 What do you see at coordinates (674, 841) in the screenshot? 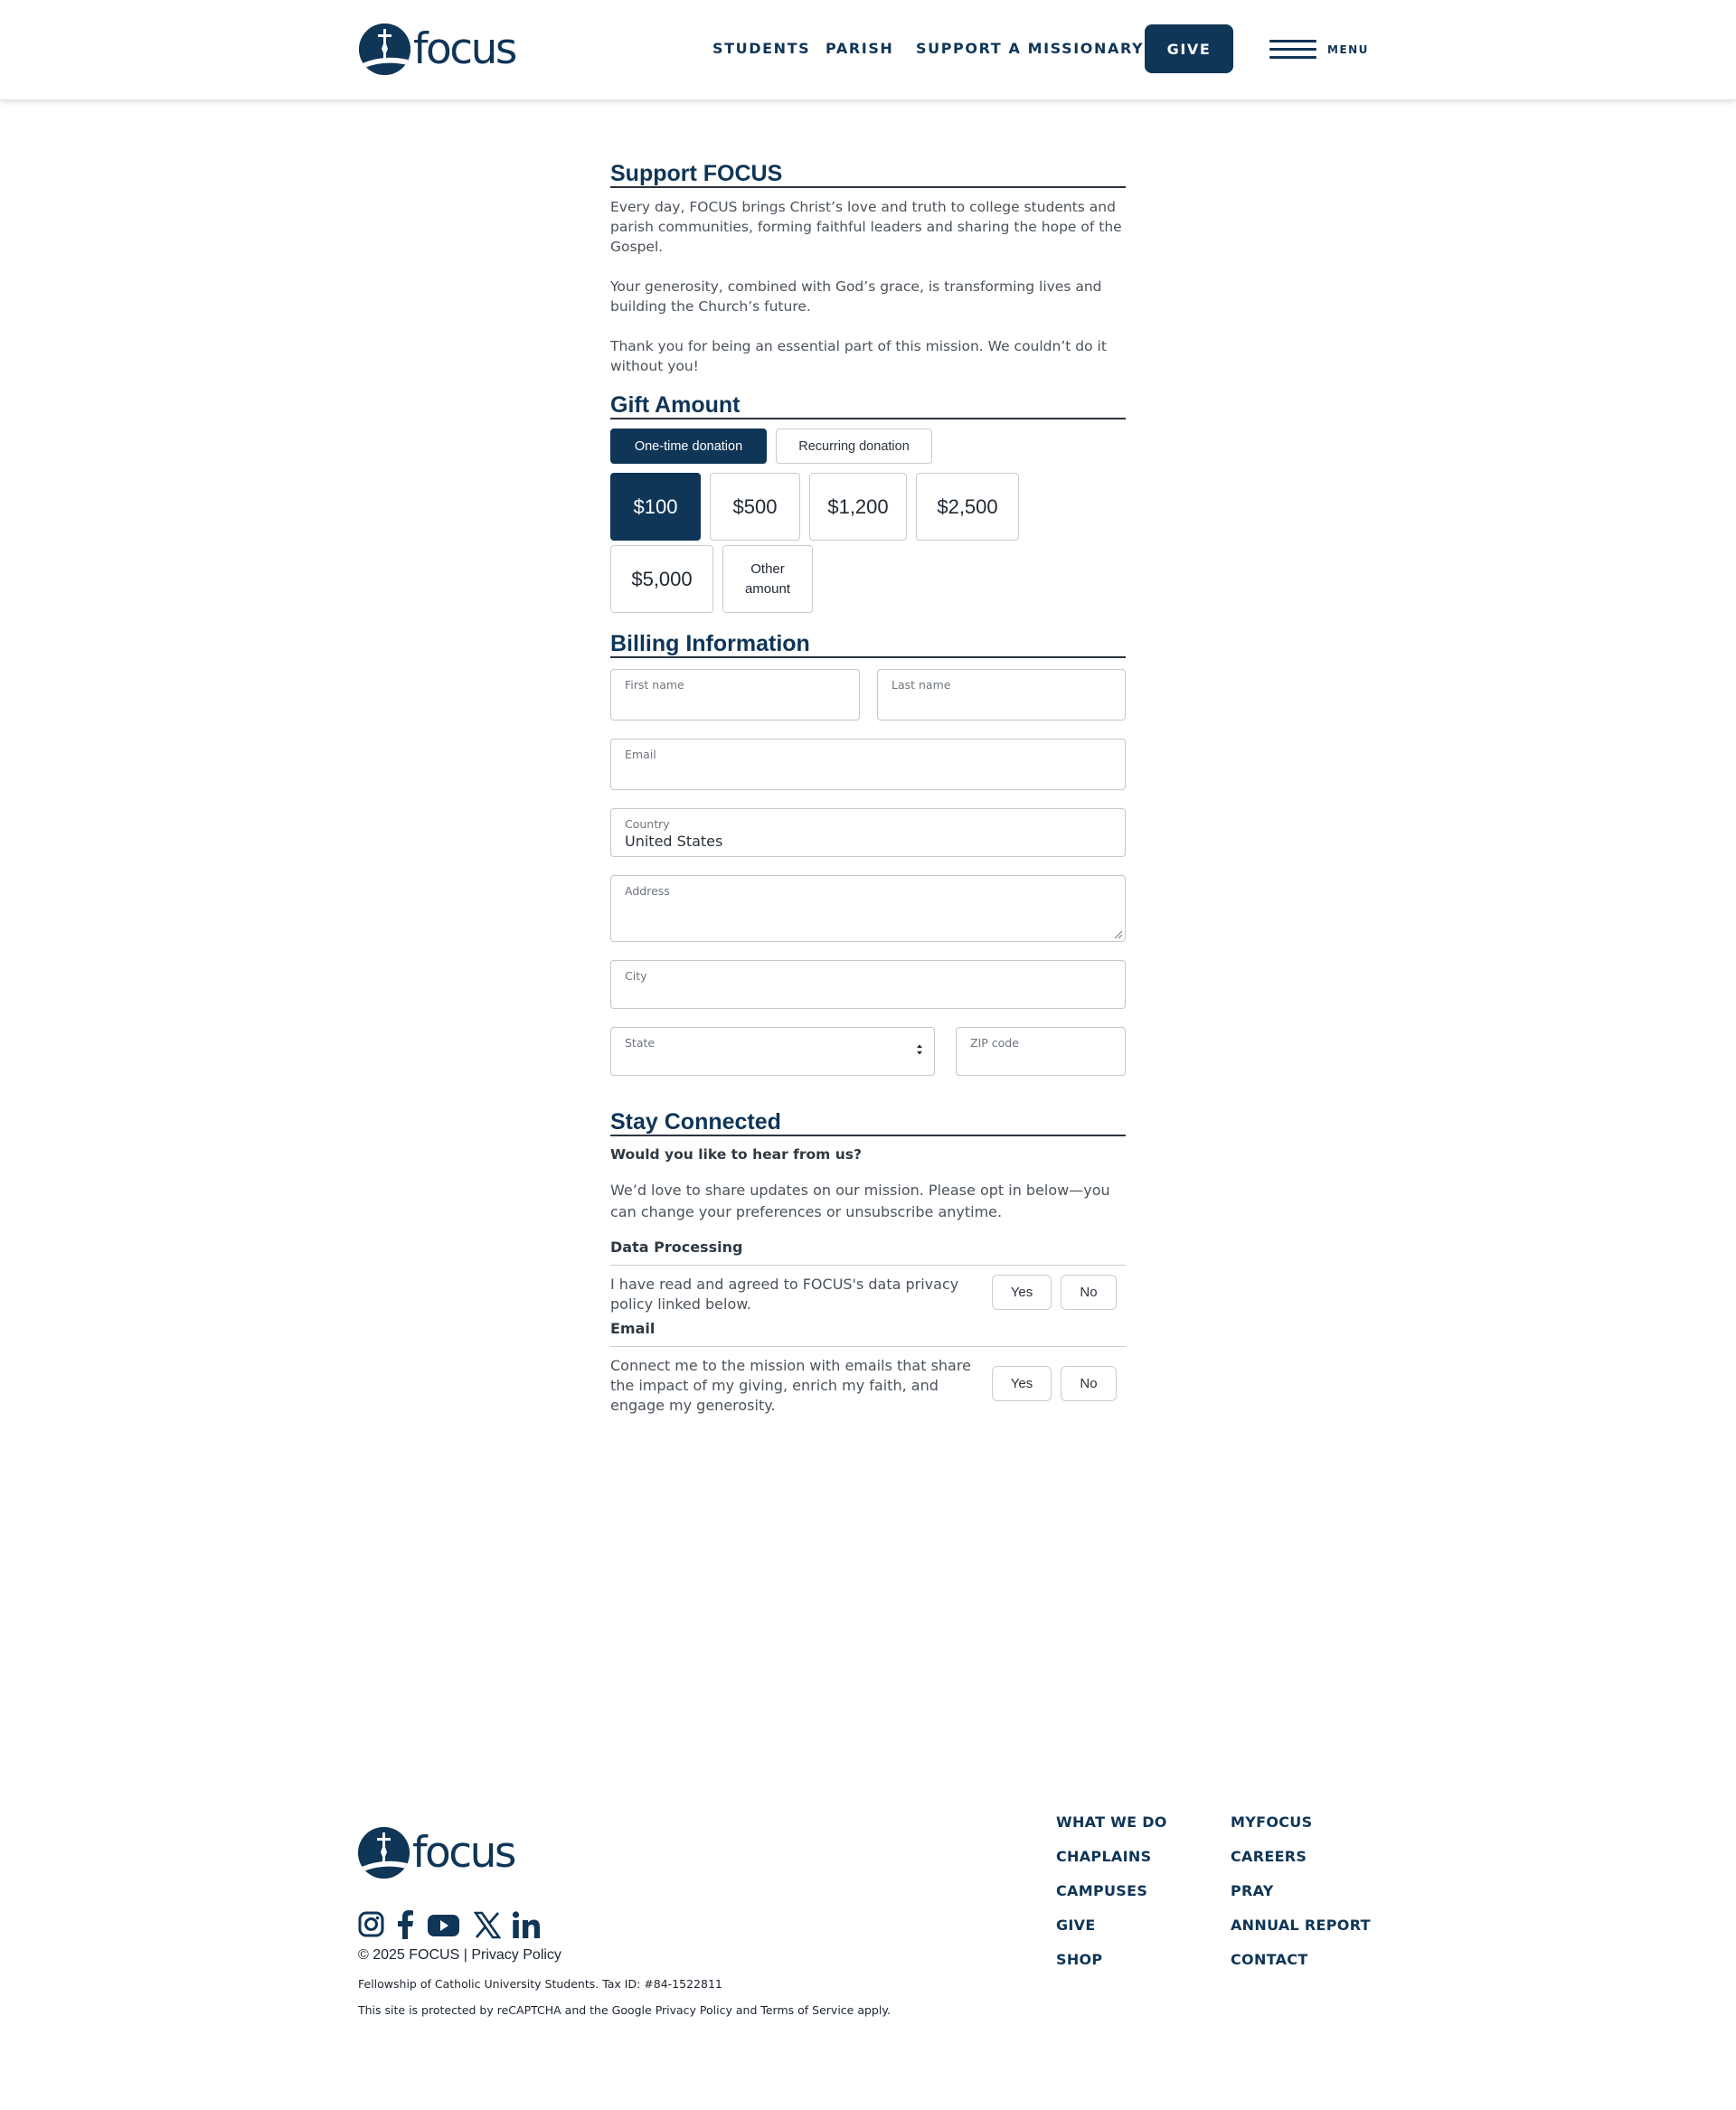
I see `country-value: United States` at bounding box center [674, 841].